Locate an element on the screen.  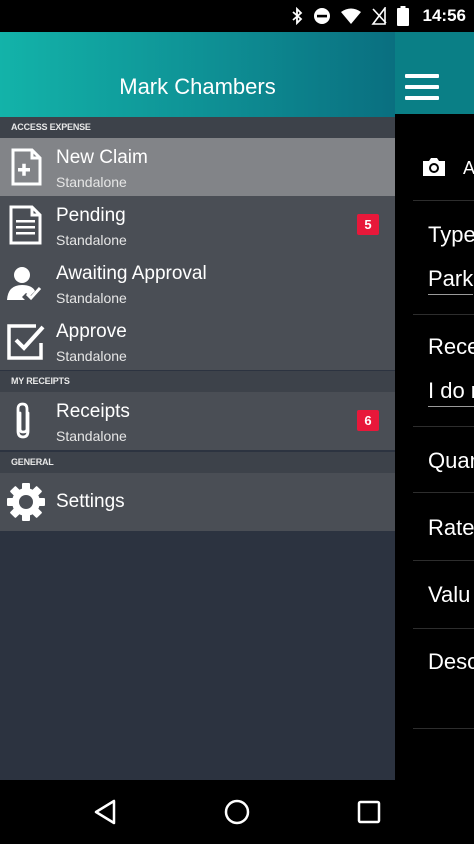
status-bar: 14:56 is located at coordinates (237, 16).